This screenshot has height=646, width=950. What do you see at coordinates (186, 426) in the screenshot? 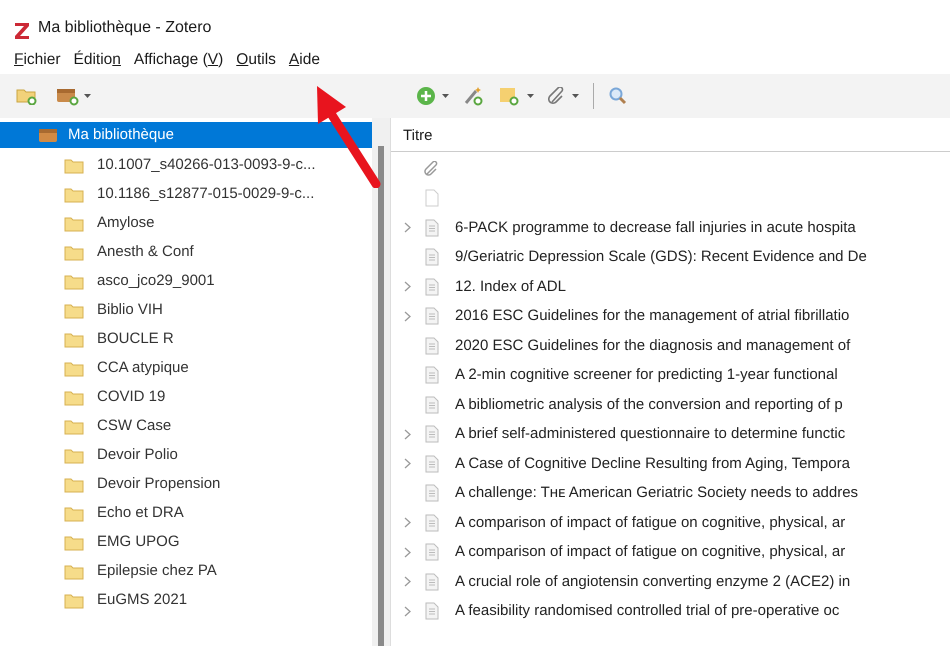
I see `collection-item: CSW Case` at bounding box center [186, 426].